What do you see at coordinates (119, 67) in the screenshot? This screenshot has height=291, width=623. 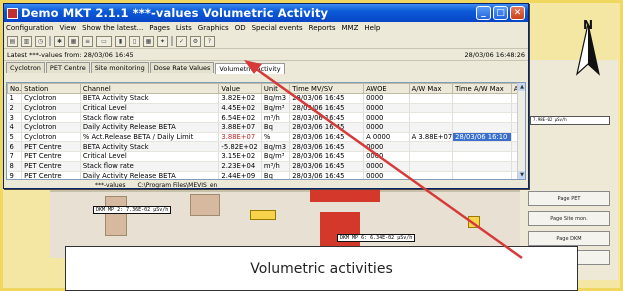 I see `tab-site-monitoring: Site monitoring` at bounding box center [119, 67].